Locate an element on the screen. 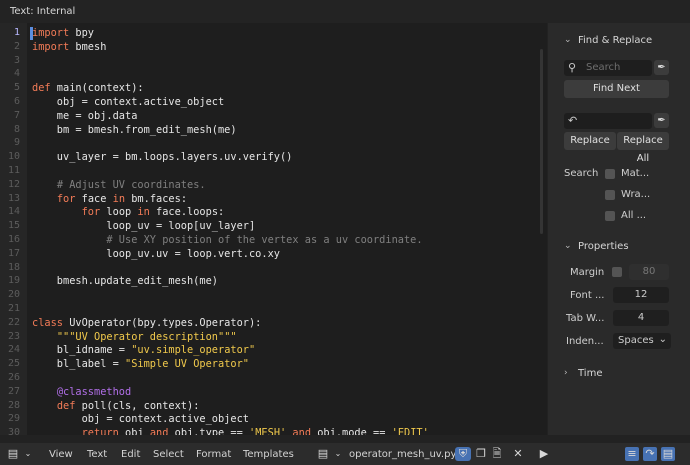  fake-user-shield-icon: ⛨ is located at coordinates (463, 454).